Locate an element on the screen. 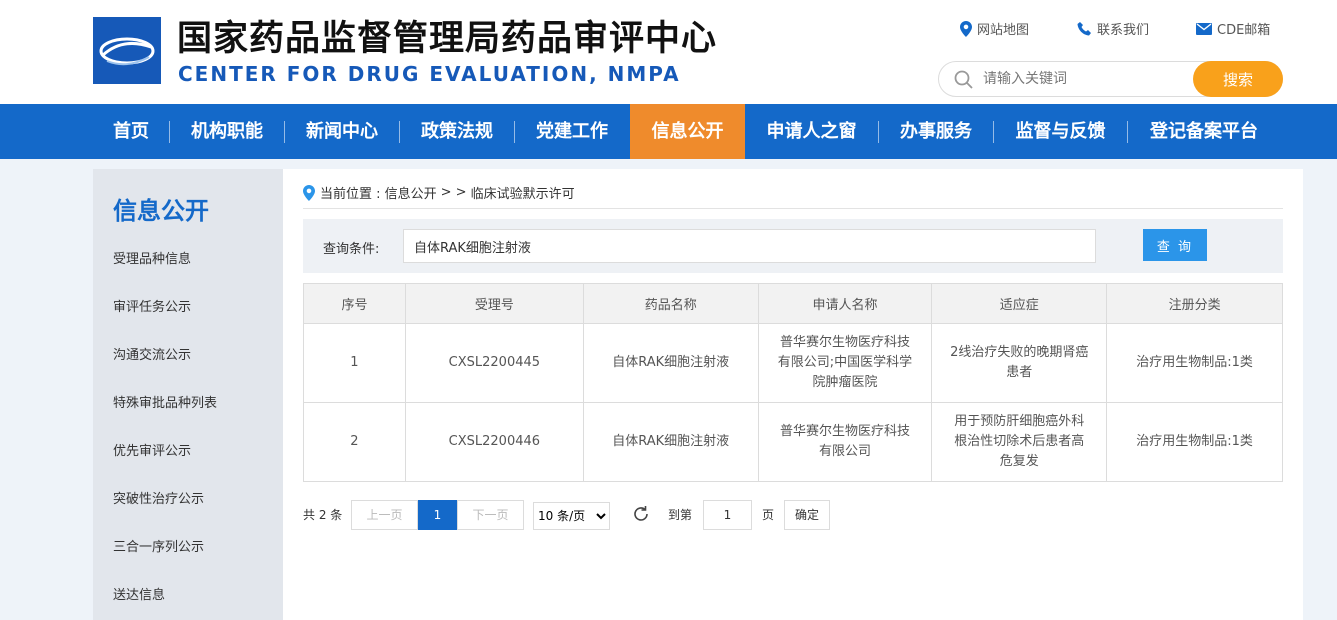 This screenshot has height=620, width=1337. sidebar-item-accepted: 受理品种信息 is located at coordinates (152, 257).